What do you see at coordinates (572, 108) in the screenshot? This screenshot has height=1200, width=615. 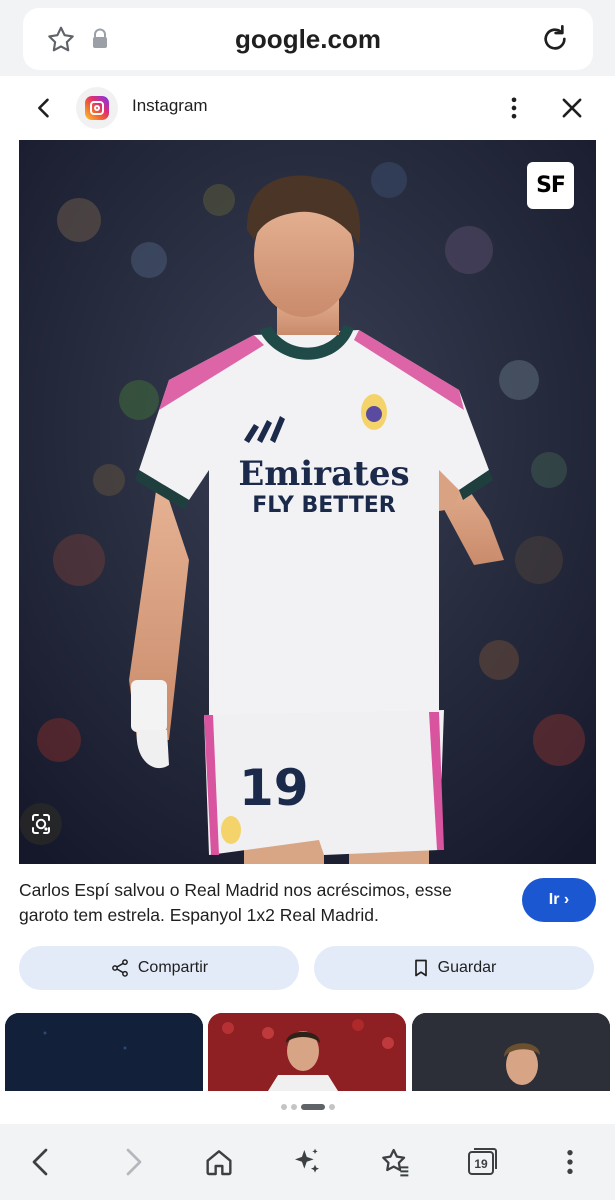 I see `close-icon` at bounding box center [572, 108].